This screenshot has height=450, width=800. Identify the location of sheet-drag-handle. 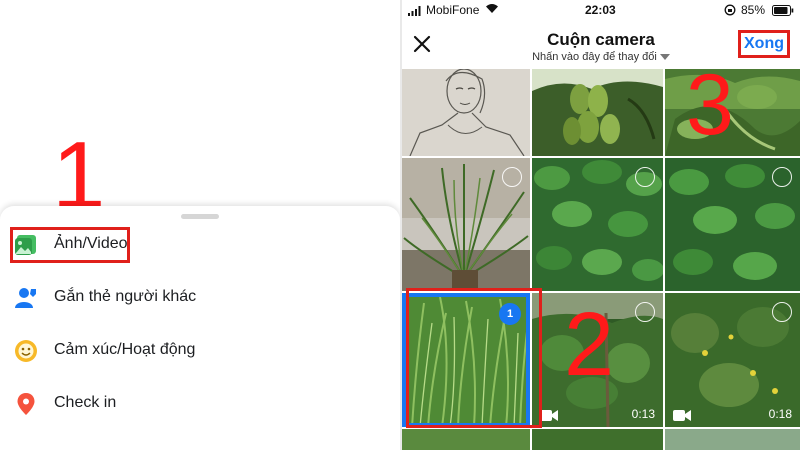
(200, 216).